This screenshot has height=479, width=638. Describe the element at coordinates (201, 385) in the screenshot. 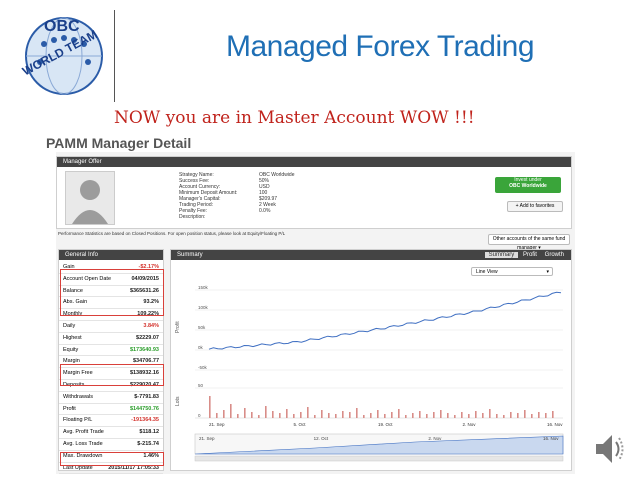

I see `lots-tick-label: 50` at that location.